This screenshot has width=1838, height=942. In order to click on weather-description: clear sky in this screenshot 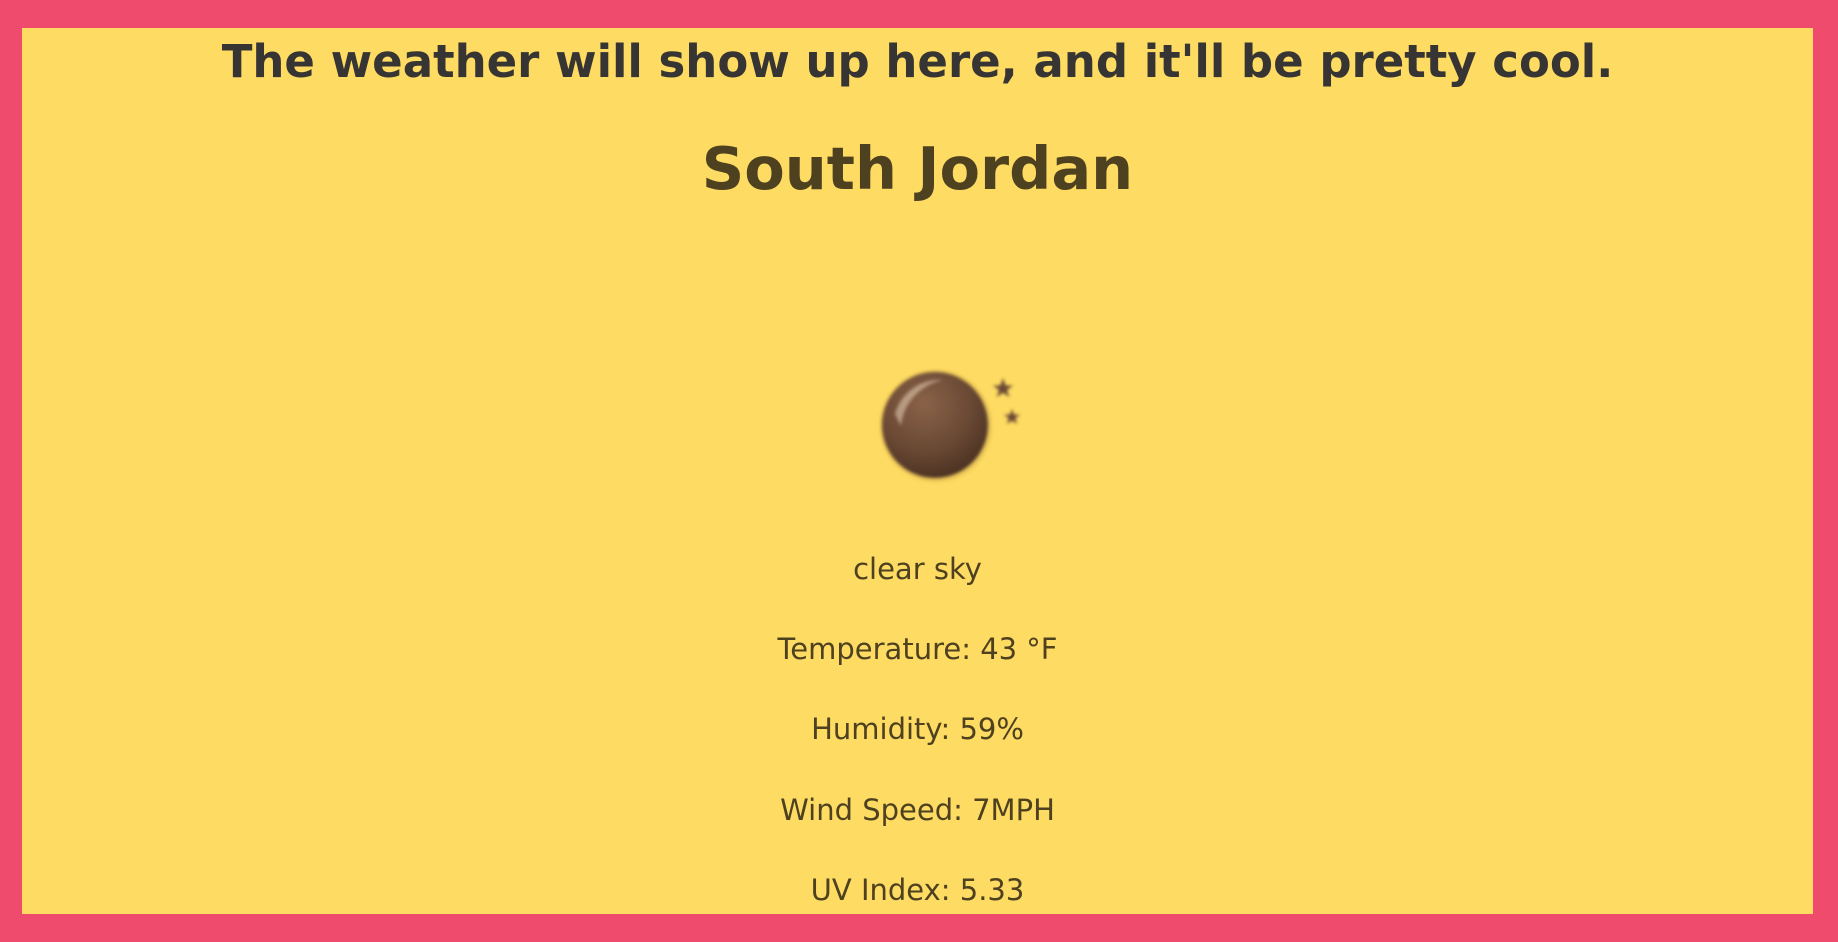, I will do `click(917, 569)`.